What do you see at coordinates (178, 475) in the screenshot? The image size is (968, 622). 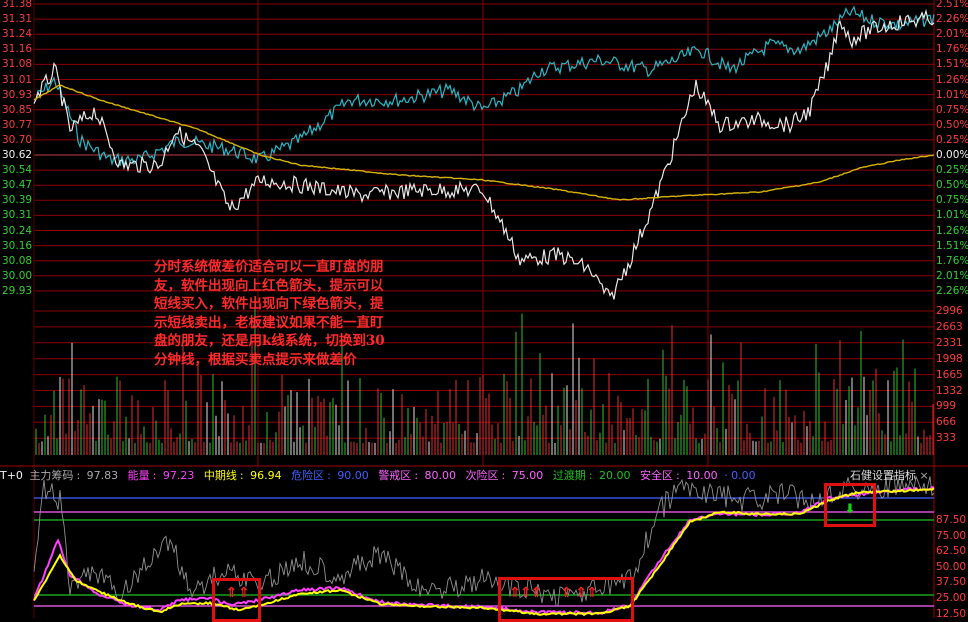 I see `energy-value: 97.23` at bounding box center [178, 475].